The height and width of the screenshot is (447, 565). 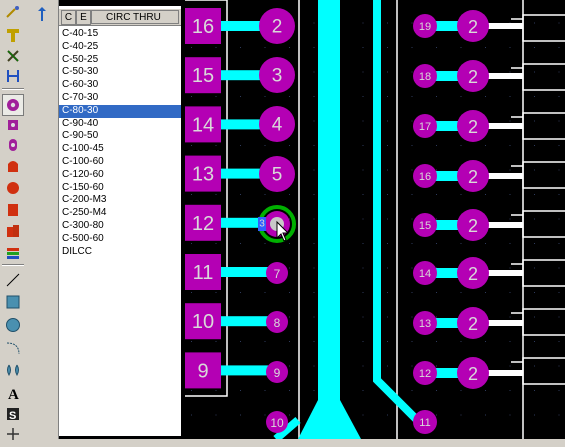 What do you see at coordinates (120, 124) in the screenshot?
I see `library-item: C-90-40` at bounding box center [120, 124].